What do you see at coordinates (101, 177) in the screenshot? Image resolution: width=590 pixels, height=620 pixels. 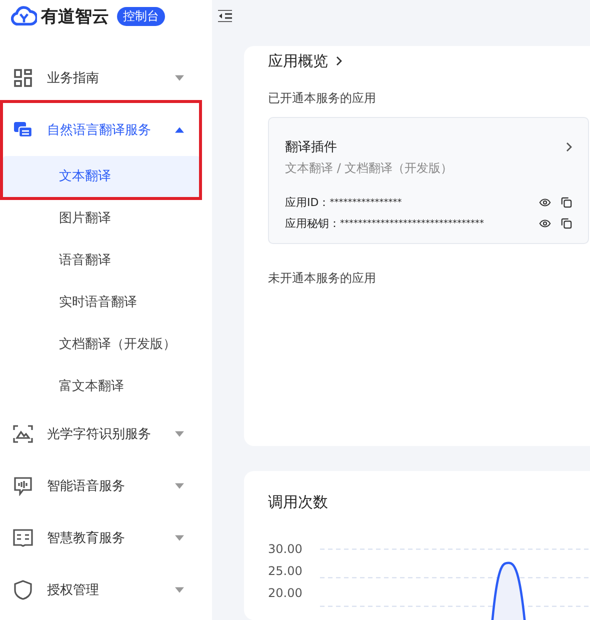 I see `nav-subitem: 文本翻译` at bounding box center [101, 177].